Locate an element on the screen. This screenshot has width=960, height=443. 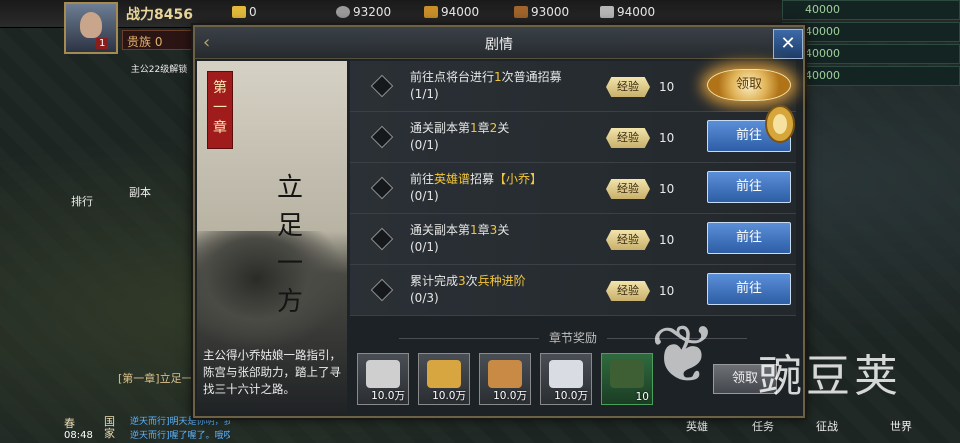
quest-title-part: 次普通招募 is located at coordinates (531, 77).